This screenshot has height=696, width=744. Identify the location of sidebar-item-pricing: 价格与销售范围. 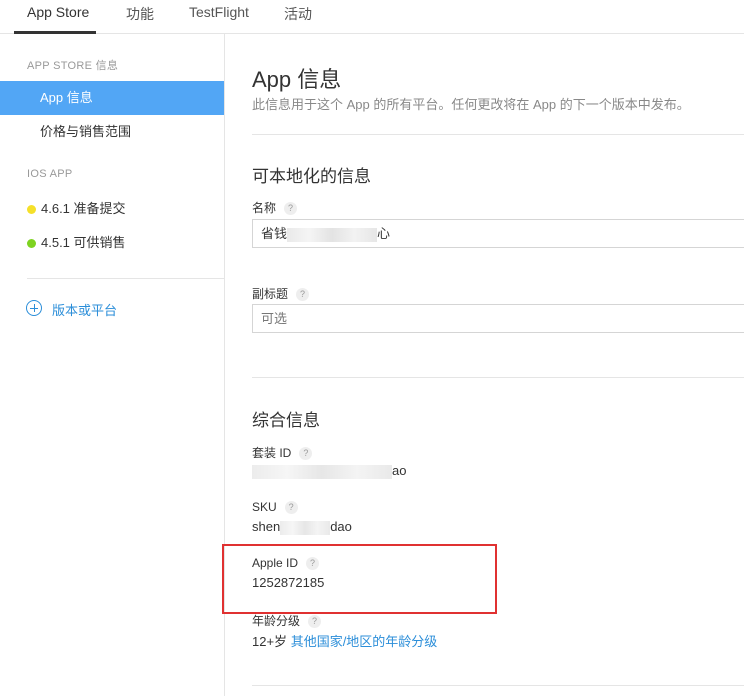
(112, 132).